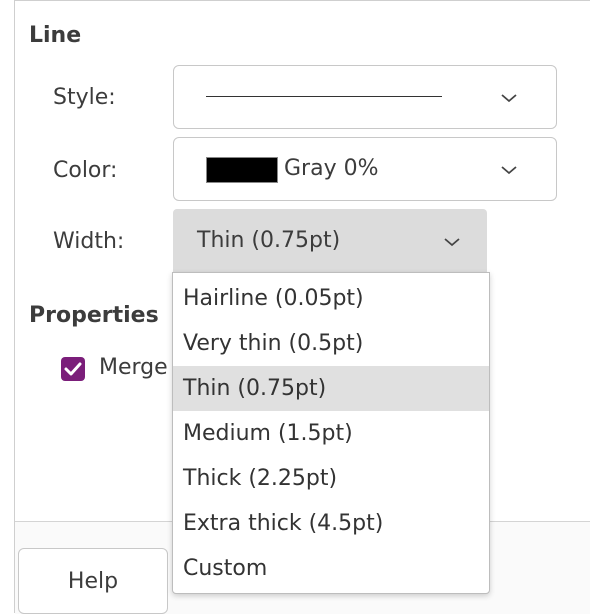 This screenshot has height=614, width=590. I want to click on color-value: Gray 0%, so click(331, 168).